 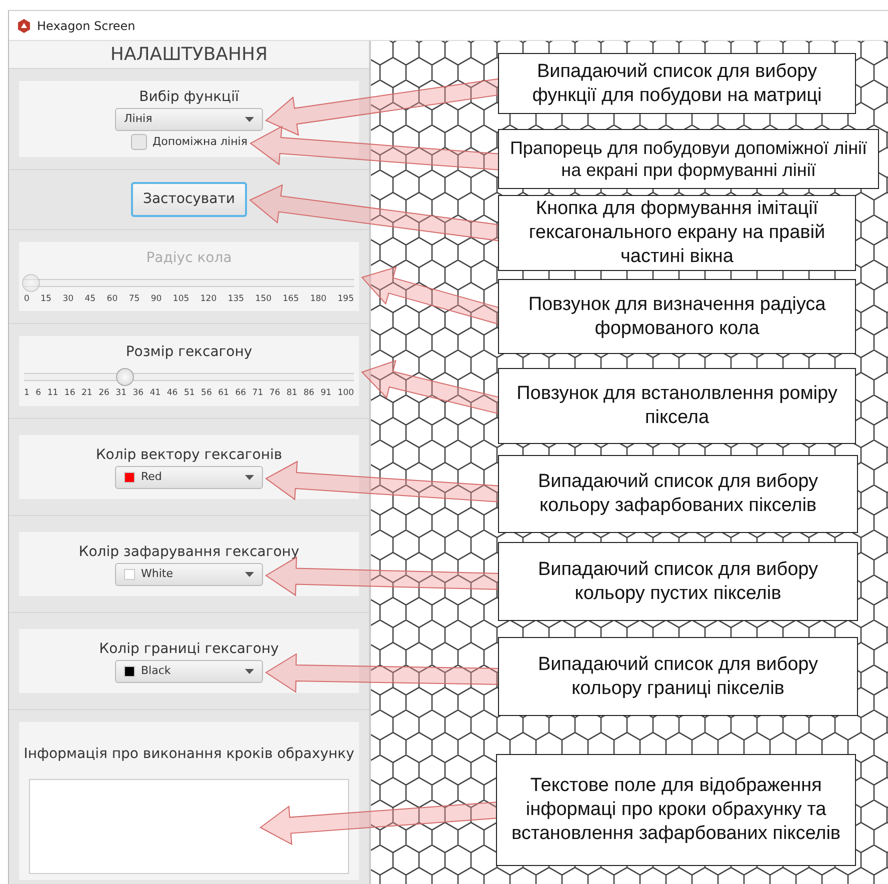 What do you see at coordinates (121, 393) in the screenshot?
I see `tick-label: 31` at bounding box center [121, 393].